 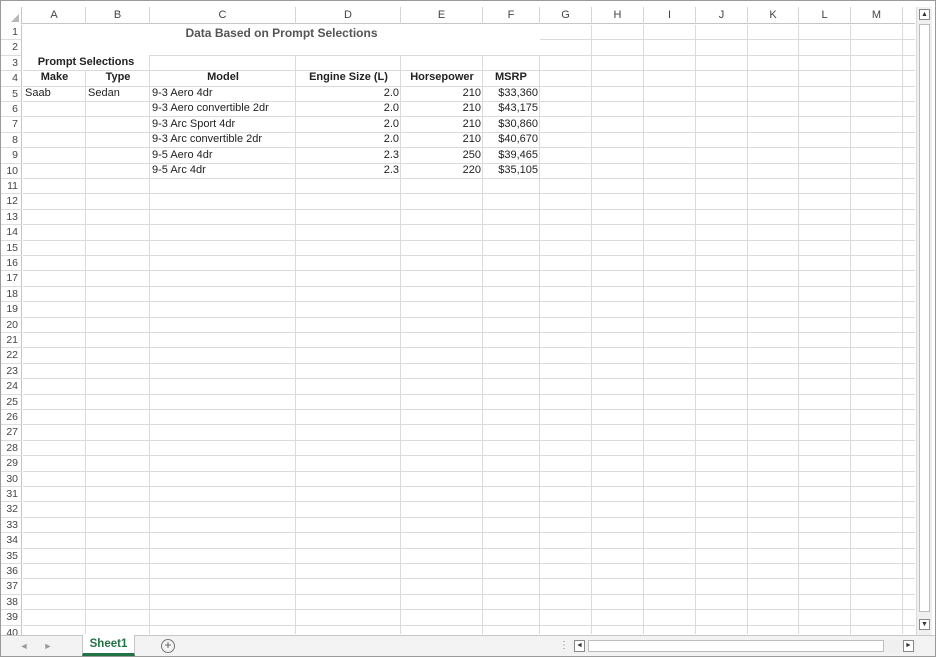 What do you see at coordinates (281, 33) in the screenshot?
I see `report-title: Data Based on Prompt Selections` at bounding box center [281, 33].